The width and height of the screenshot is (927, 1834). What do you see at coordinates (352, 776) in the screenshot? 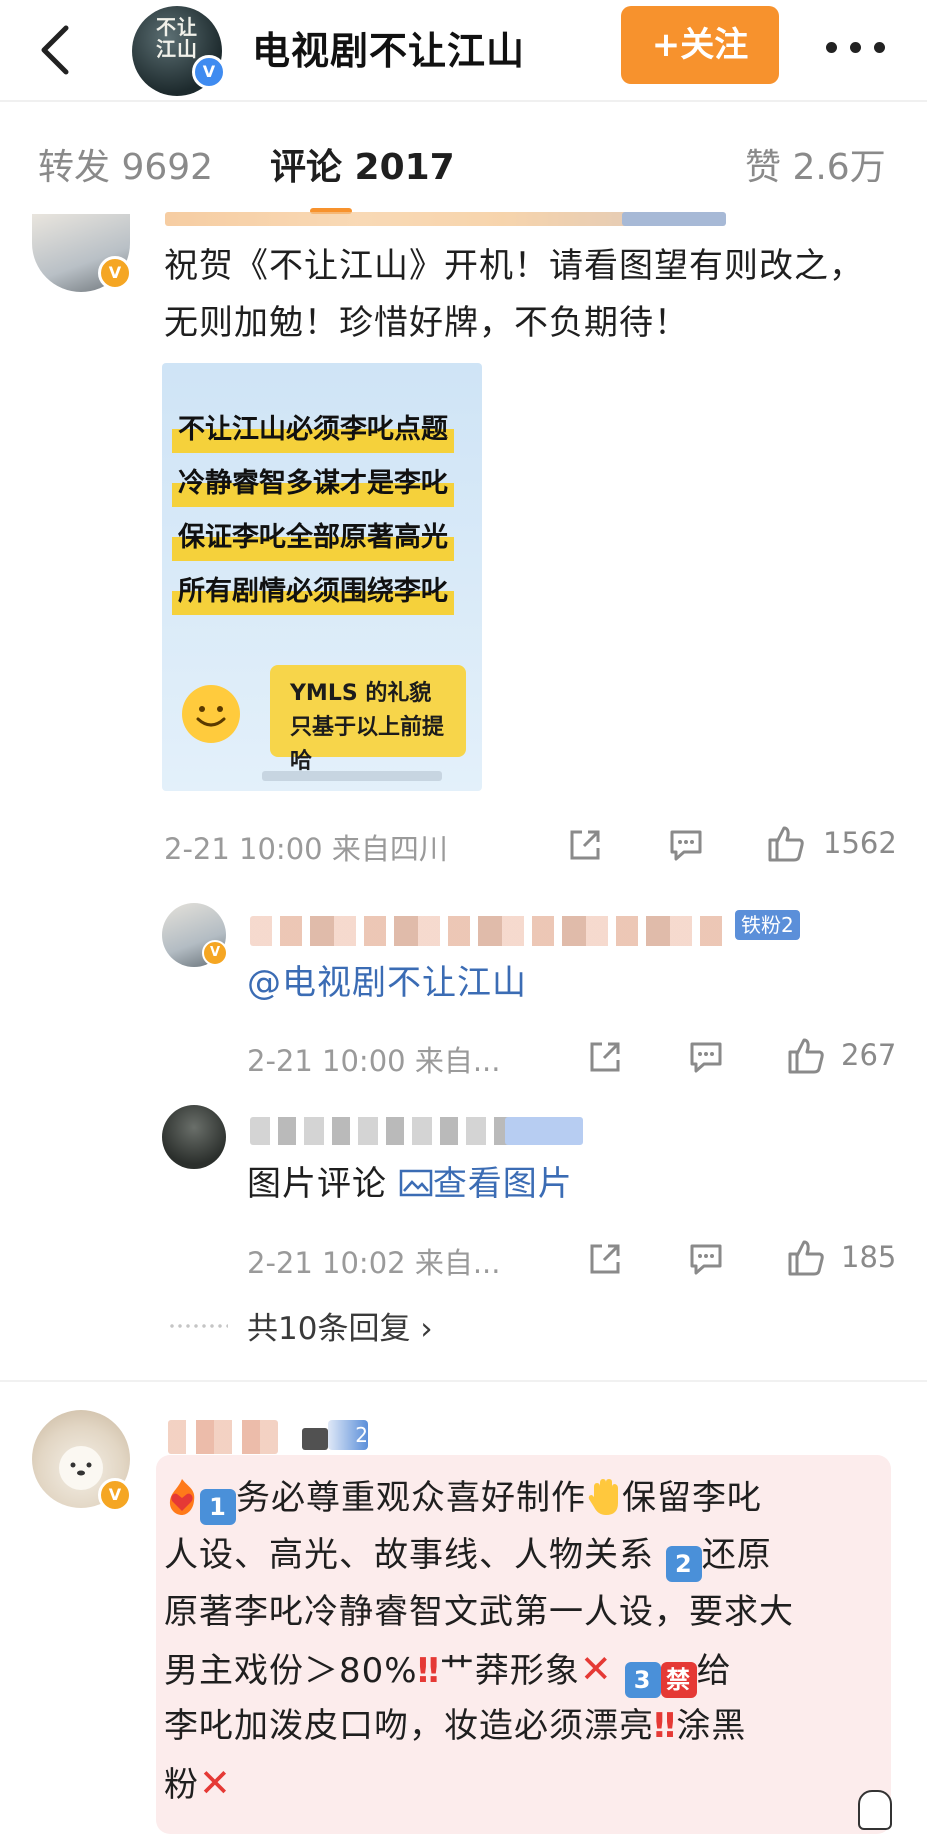
I see `watermark` at bounding box center [352, 776].